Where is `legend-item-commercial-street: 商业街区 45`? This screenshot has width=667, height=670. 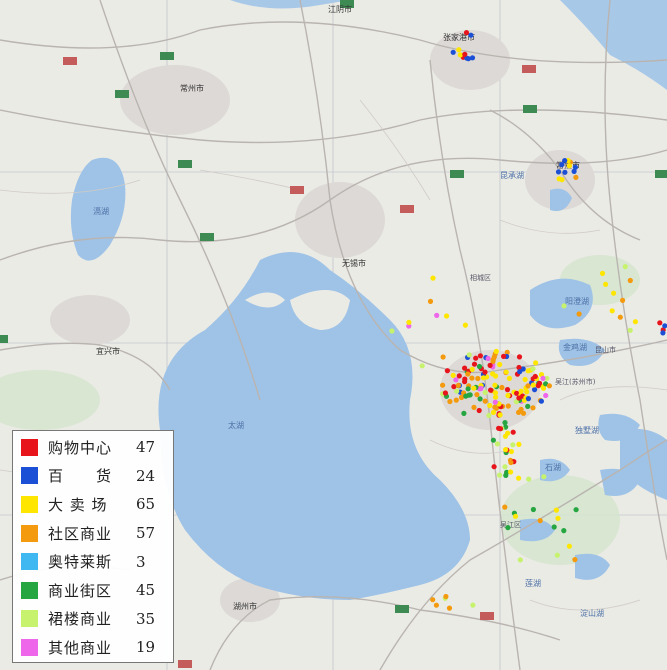 legend-item-commercial-street: 商业街区 45 is located at coordinates (94, 590).